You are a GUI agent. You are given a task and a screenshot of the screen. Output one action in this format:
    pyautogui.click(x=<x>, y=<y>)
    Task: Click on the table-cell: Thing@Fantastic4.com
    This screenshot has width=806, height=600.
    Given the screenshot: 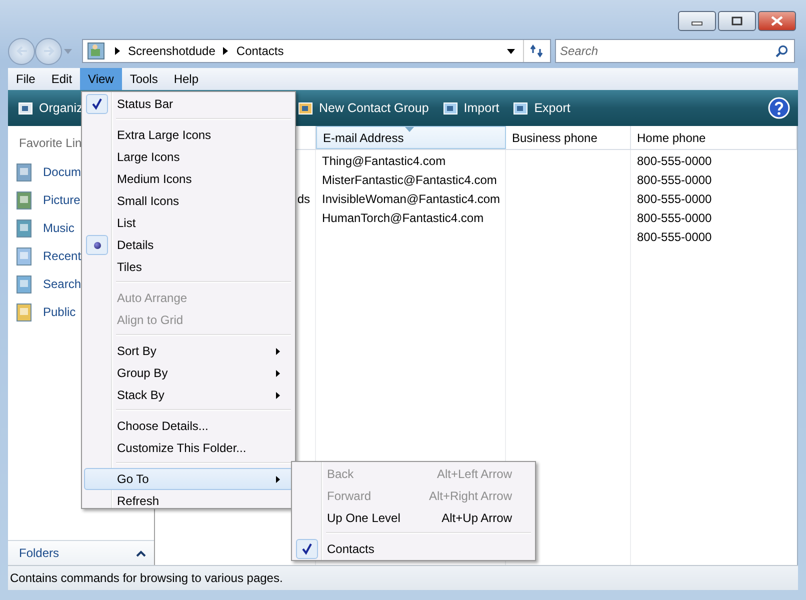 What is the action you would take?
    pyautogui.click(x=384, y=161)
    